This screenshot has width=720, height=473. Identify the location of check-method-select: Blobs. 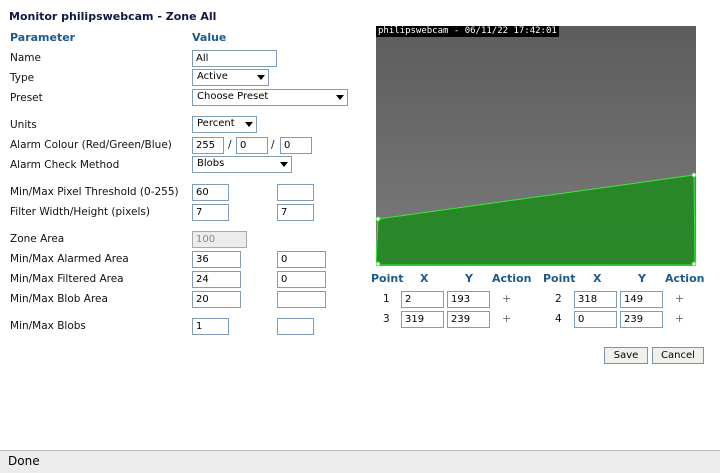
(242, 164).